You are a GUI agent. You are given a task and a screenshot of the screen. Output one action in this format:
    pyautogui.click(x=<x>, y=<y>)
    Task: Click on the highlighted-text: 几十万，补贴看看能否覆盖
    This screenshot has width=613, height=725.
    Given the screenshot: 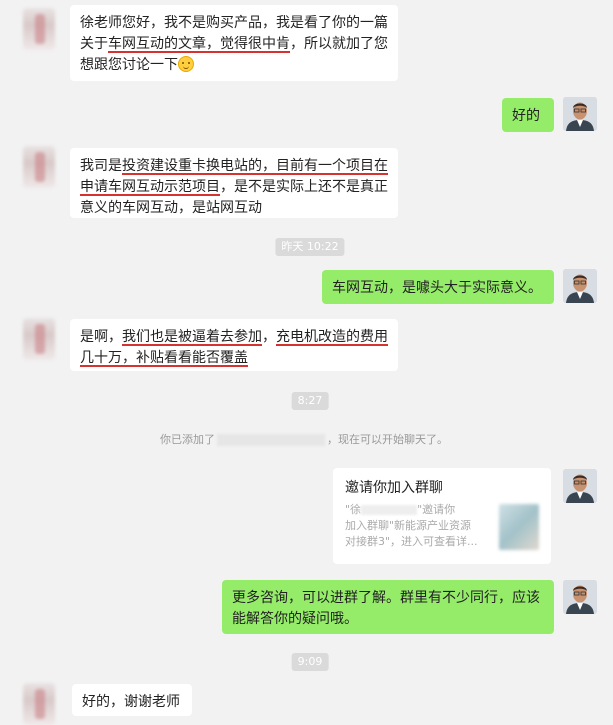 What is the action you would take?
    pyautogui.click(x=164, y=358)
    